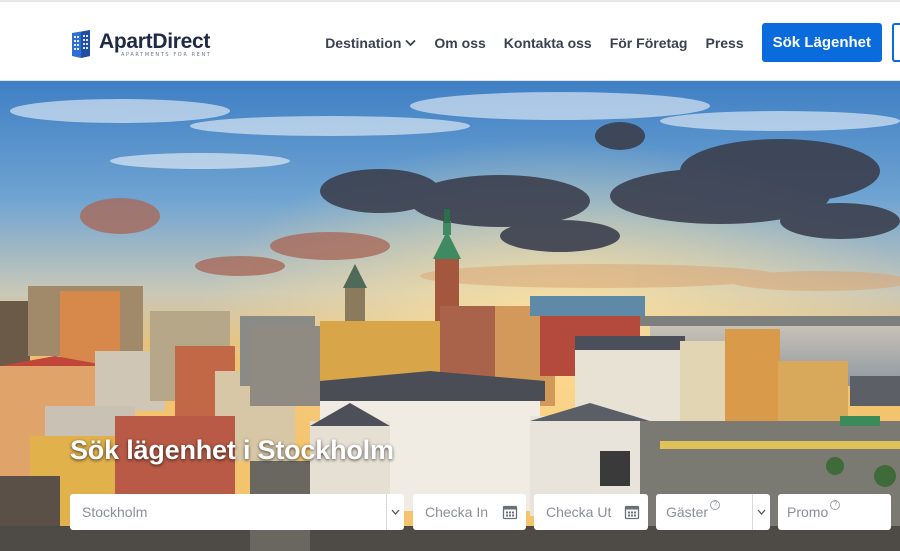  I want to click on cut-off-button, so click(896, 42).